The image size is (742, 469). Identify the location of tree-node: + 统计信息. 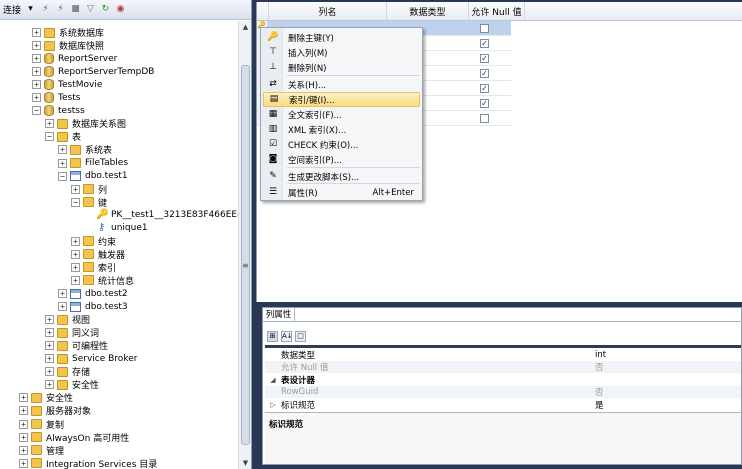
(102, 280).